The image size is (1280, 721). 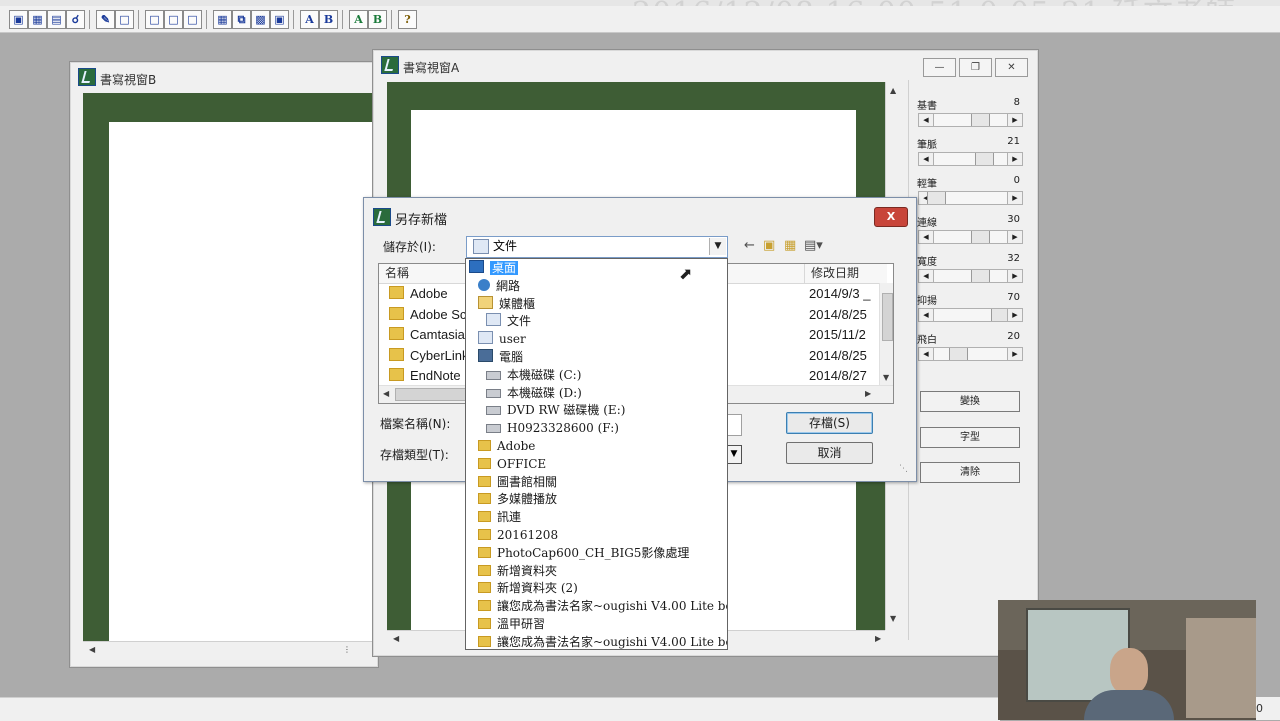 I want to click on save-in-combobox: 文件 ▼, so click(x=597, y=247).